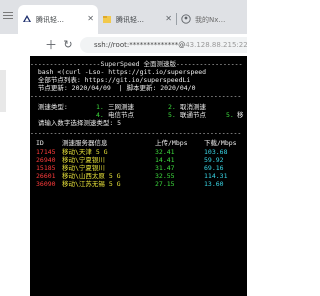 Image resolution: width=320 pixels, height=296 pixels. Describe the element at coordinates (121, 115) in the screenshot. I see `option-4-label: 电信节点` at that location.